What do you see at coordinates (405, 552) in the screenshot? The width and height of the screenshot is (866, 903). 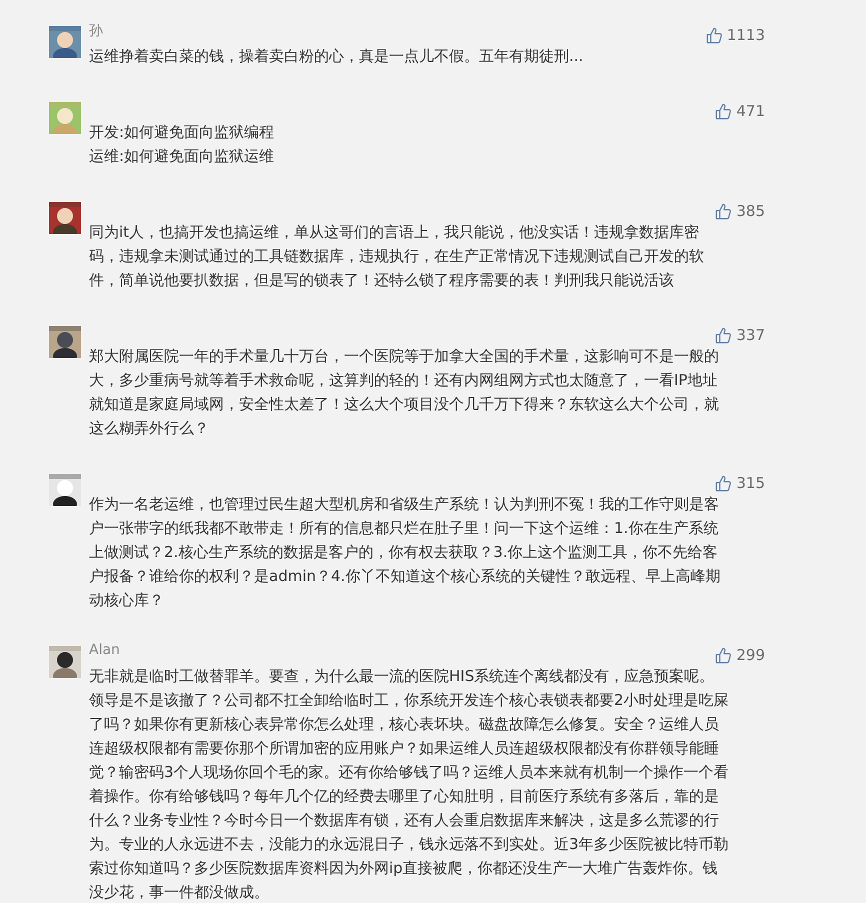 I see `comment-text: 作为一名老运维，也管理过民生超大型机房和省级生产系统！认为判刑不冤！我的工作守则是客户一张带字的纸我都不敢带走！所有的信息都只烂在肚子里！问一下这个运维：1.你在生产系统上做测试？2.核心生产系统的数据是客户的，你有权去获取？3.你上这个监测工具，你不先给客户报备？谁给你的权利？是admin？4.你丫不知道这个核心系统的关键性？敢远程、早上高峰期动核心库？` at bounding box center [405, 552].